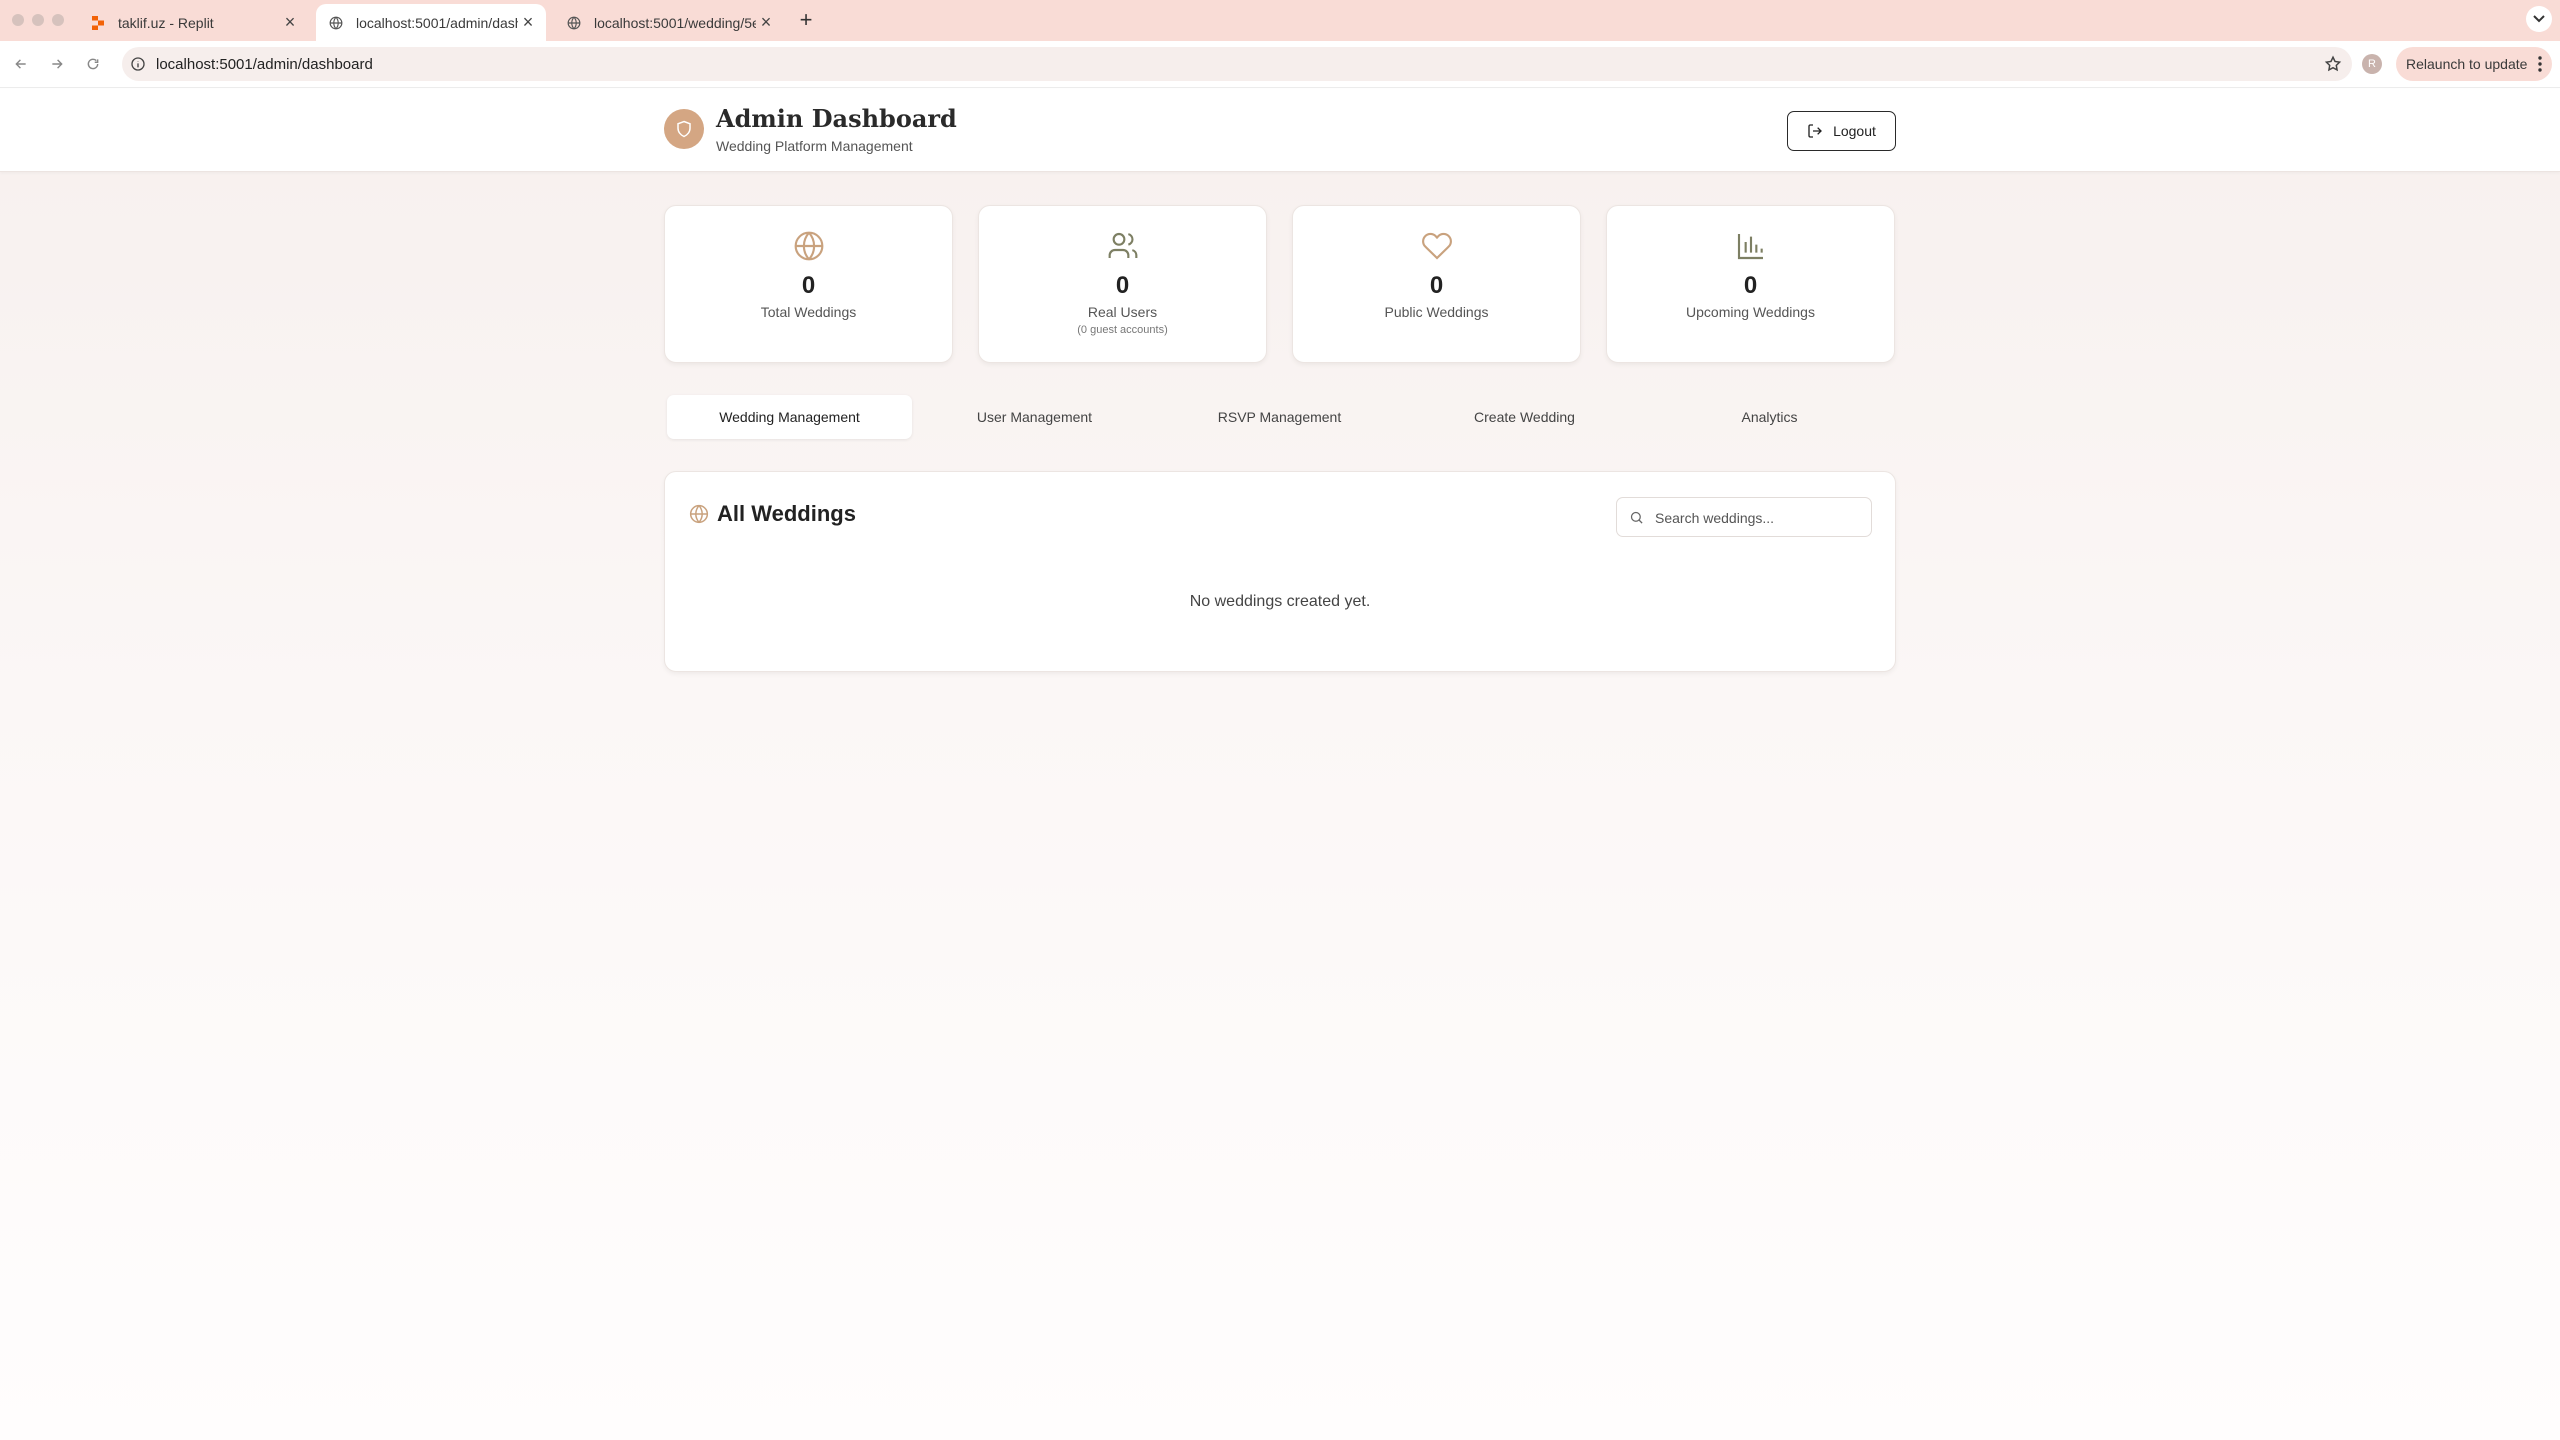 This screenshot has width=2560, height=1440. I want to click on profile-avatar: R, so click(2372, 64).